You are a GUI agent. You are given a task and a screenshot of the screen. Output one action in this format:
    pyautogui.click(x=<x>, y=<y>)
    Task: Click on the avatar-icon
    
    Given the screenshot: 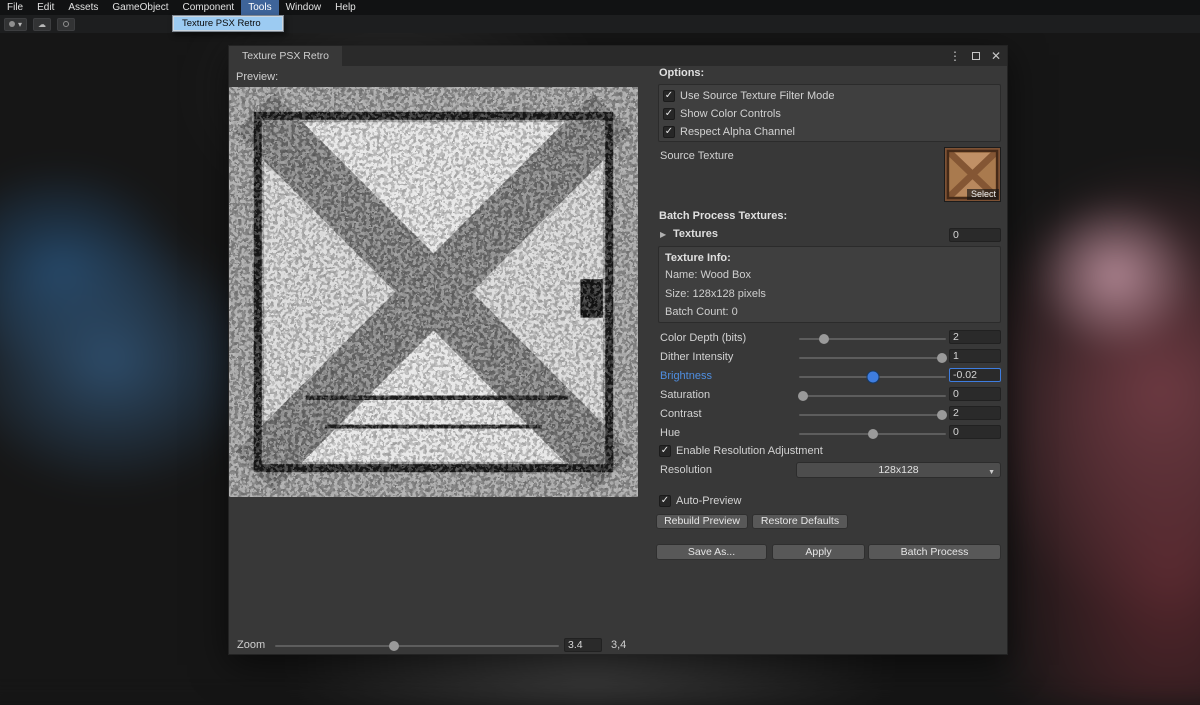 What is the action you would take?
    pyautogui.click(x=12, y=24)
    